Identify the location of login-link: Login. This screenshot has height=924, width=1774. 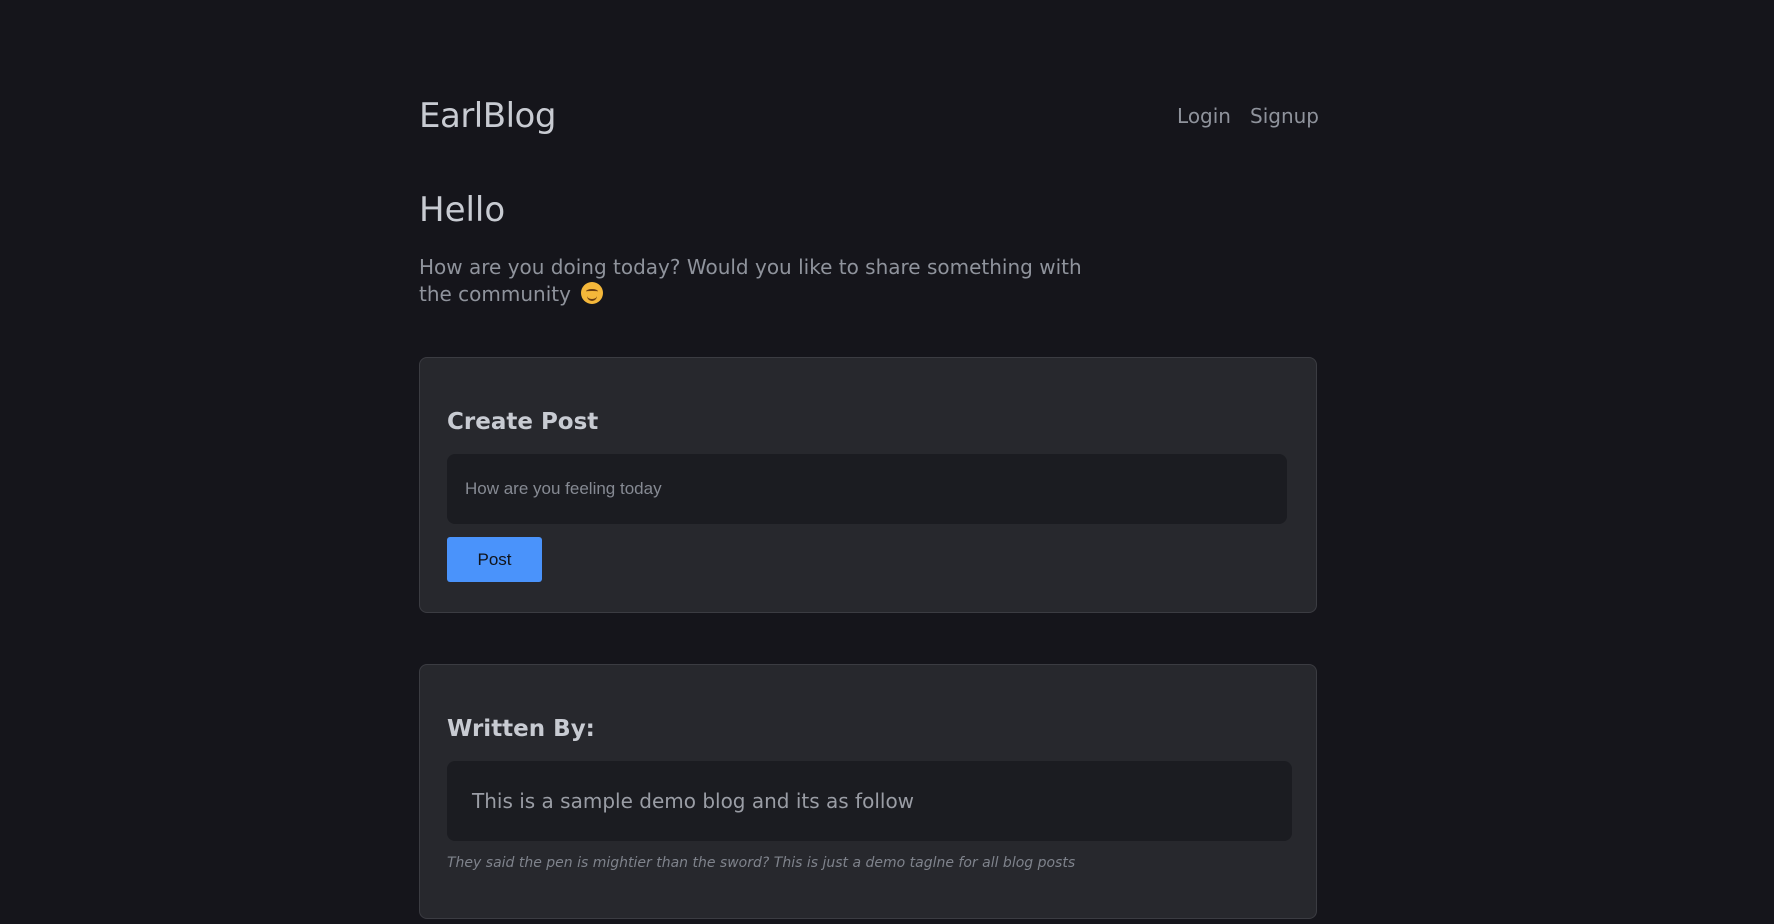
(1204, 116).